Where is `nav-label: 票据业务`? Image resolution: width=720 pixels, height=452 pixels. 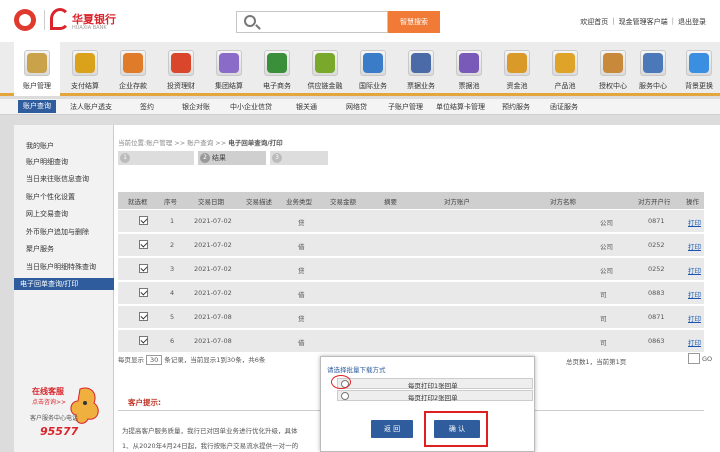
nav-label: 票据业务 is located at coordinates (421, 86).